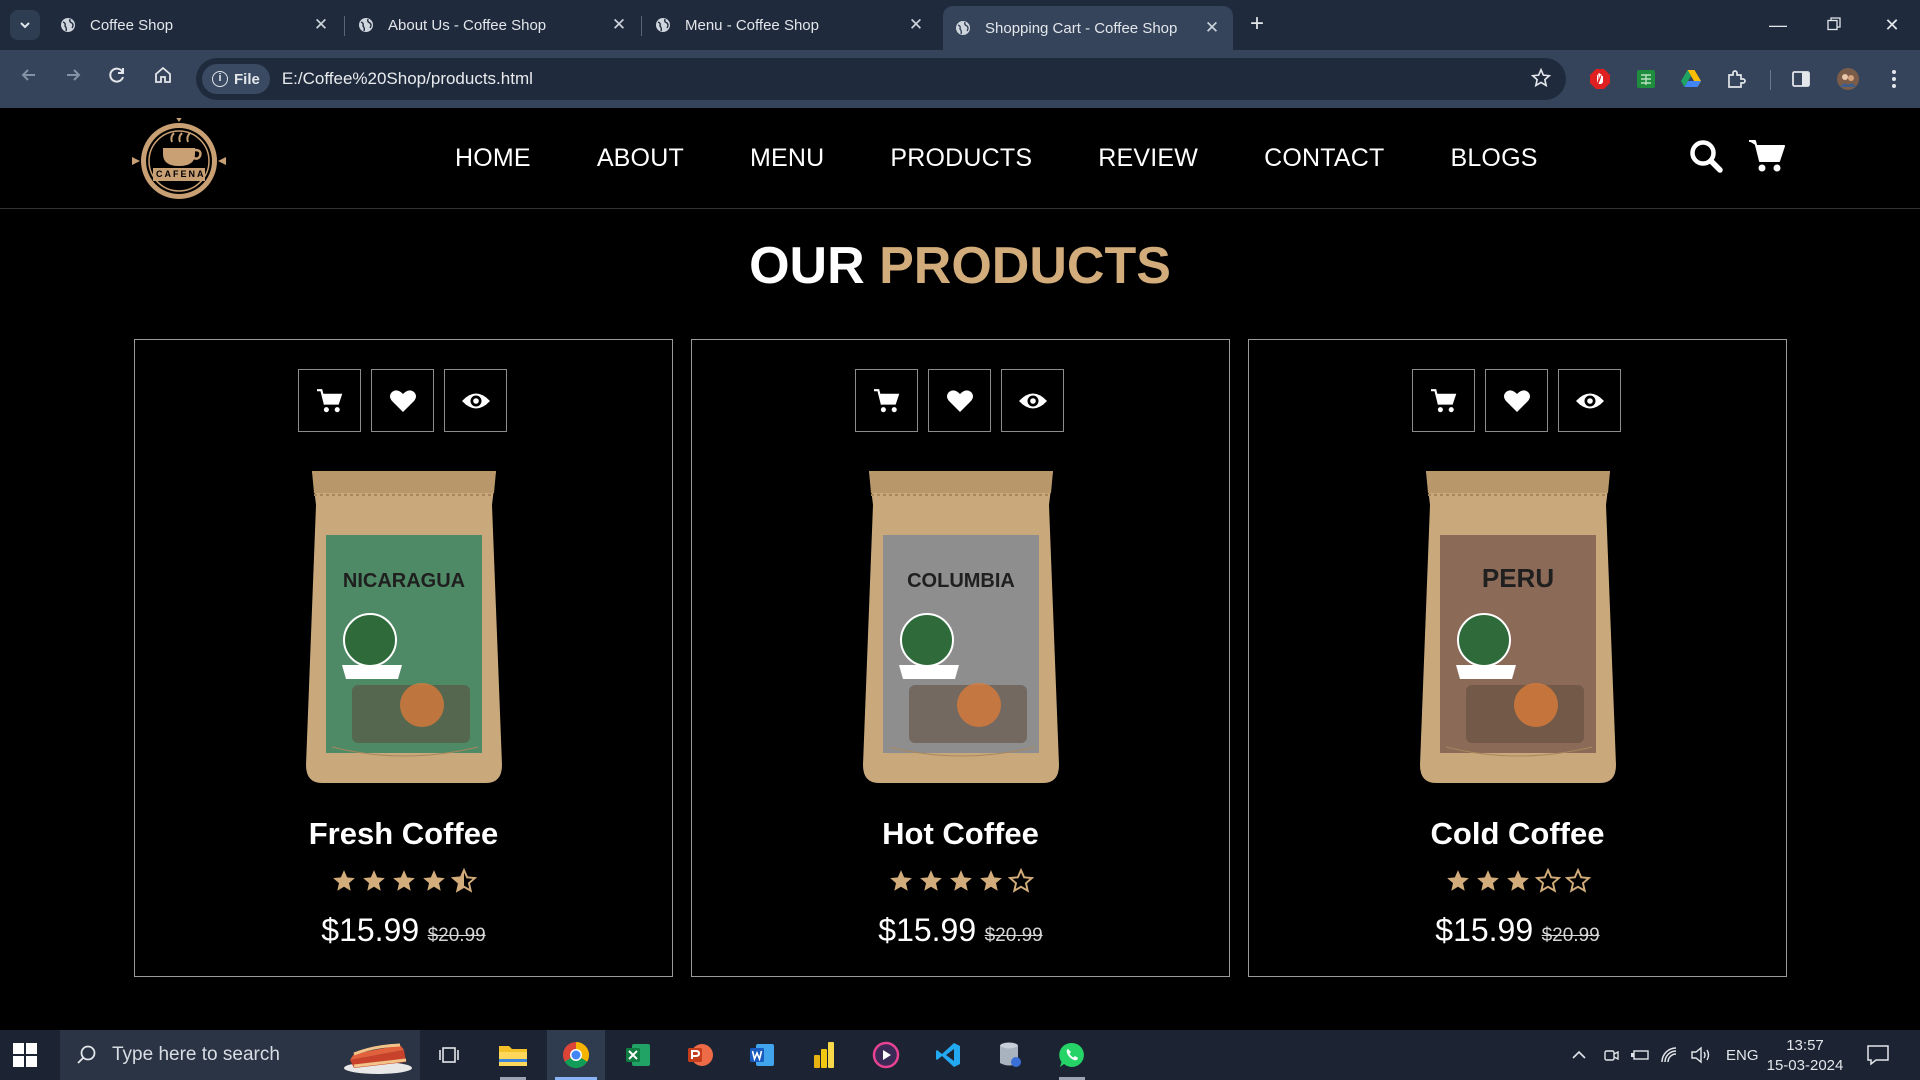 This screenshot has height=1080, width=1920. What do you see at coordinates (493, 25) in the screenshot?
I see `tab-about-us: About Us - Coffee Shop ✕` at bounding box center [493, 25].